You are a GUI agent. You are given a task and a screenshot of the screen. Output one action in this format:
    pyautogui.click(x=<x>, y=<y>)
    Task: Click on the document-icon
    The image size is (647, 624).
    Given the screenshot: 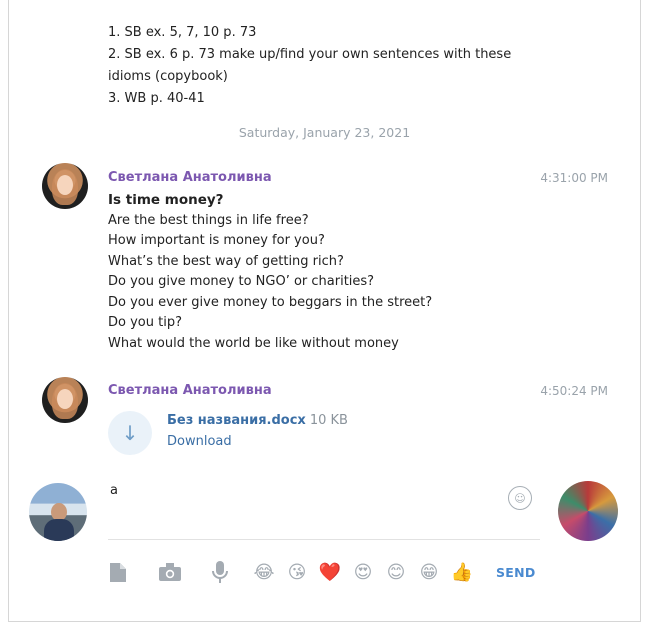 What is the action you would take?
    pyautogui.click(x=118, y=572)
    